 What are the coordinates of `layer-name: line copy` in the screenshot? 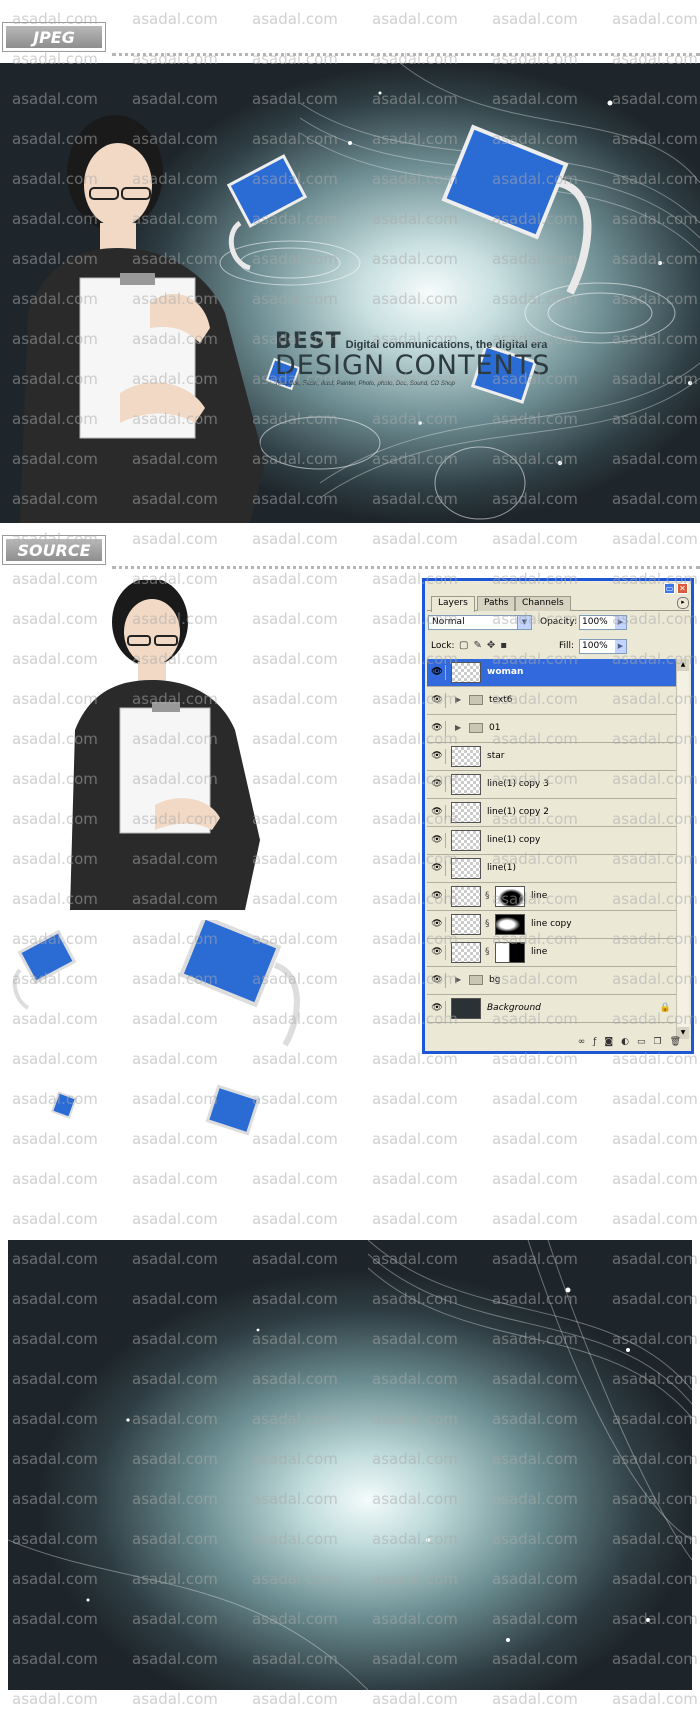 It's located at (551, 924).